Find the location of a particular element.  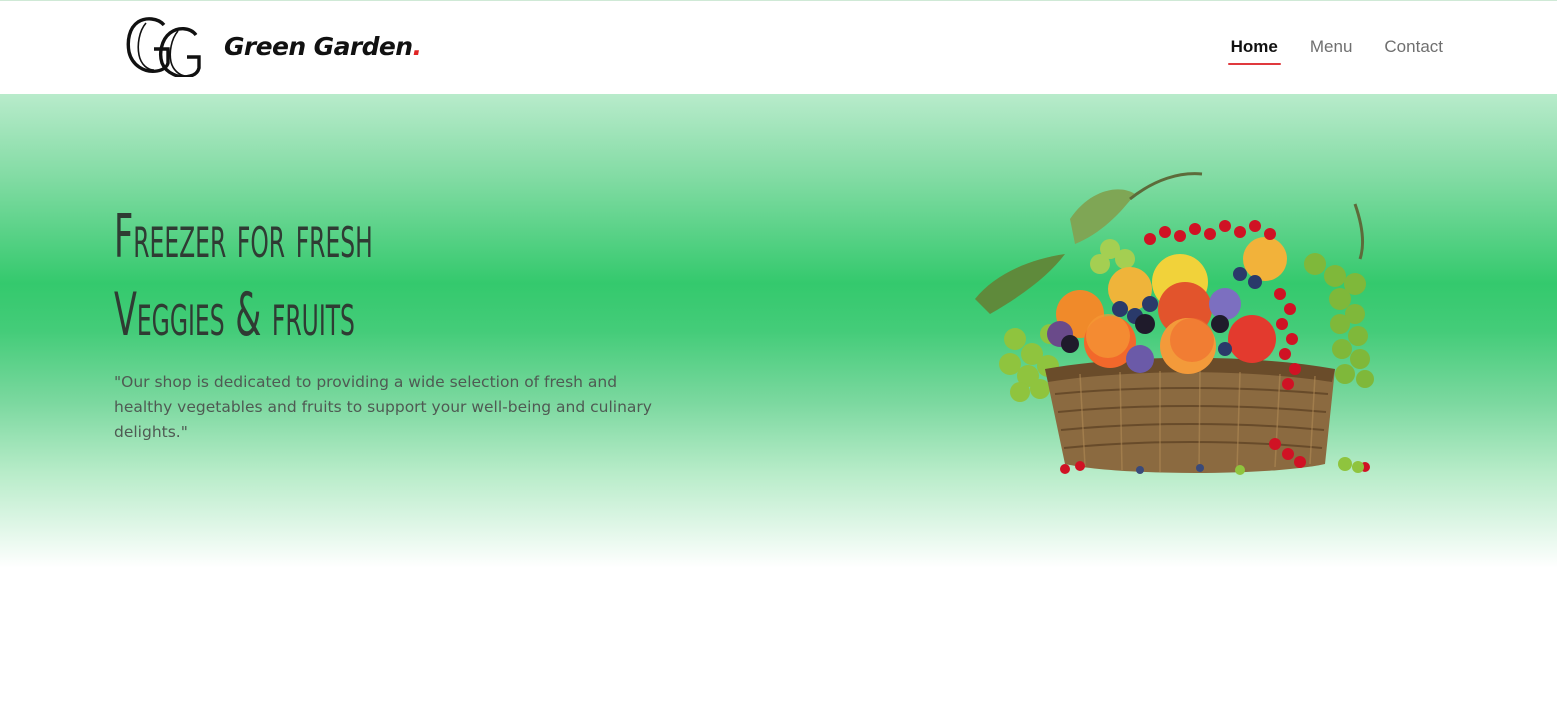

main-nav: Home Menu Contact is located at coordinates (1321, 51).